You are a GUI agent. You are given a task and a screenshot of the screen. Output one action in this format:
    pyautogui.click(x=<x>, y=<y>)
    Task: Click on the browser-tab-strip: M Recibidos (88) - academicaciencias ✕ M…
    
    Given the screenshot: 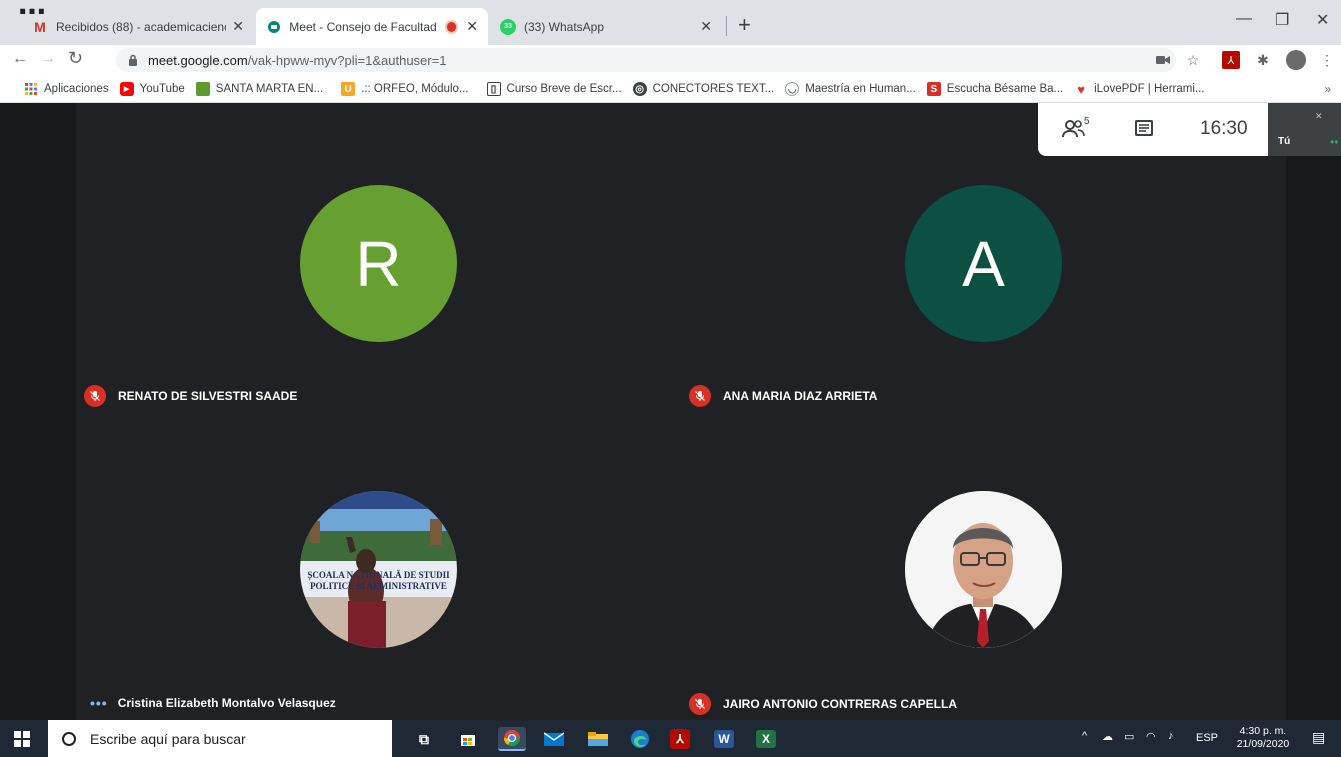 What is the action you would take?
    pyautogui.click(x=670, y=22)
    